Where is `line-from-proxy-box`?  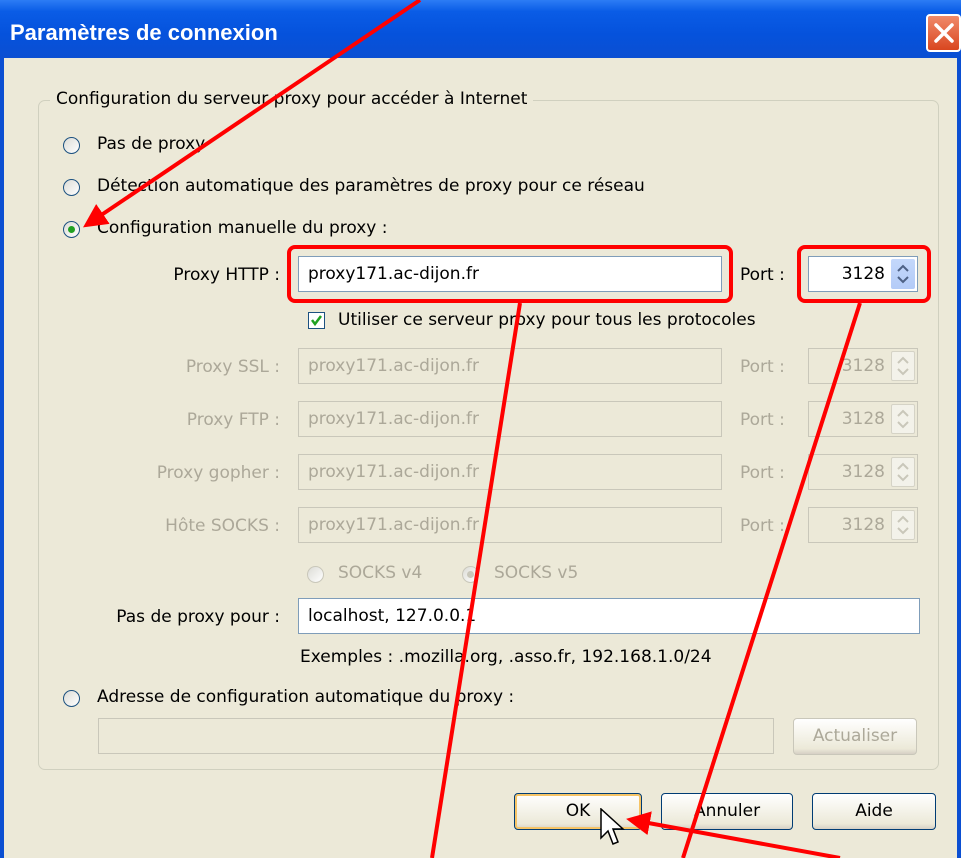 line-from-proxy-box is located at coordinates (476, 580).